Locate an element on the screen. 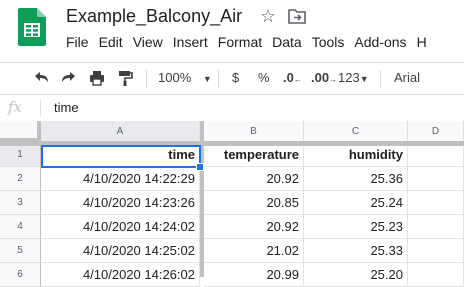 The image size is (464, 287). undo-icon is located at coordinates (41, 78).